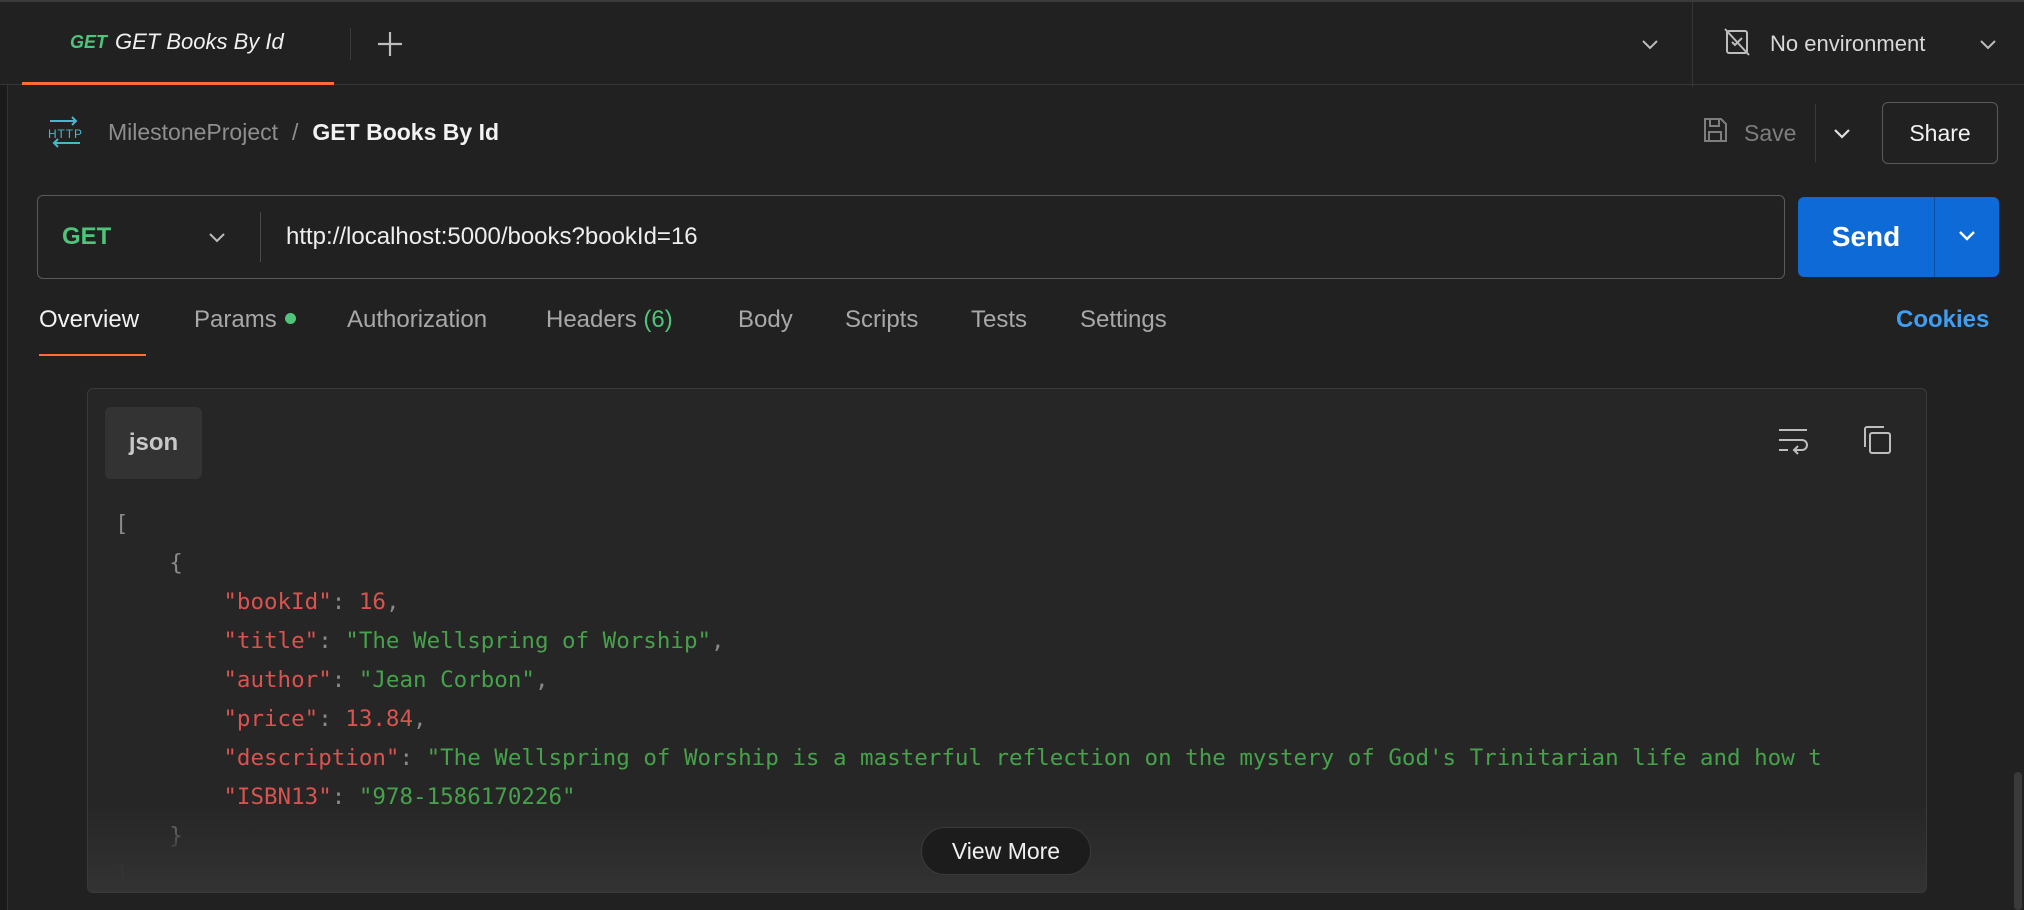 This screenshot has width=2024, height=910. Describe the element at coordinates (658, 319) in the screenshot. I see `headers-count: (6)` at that location.